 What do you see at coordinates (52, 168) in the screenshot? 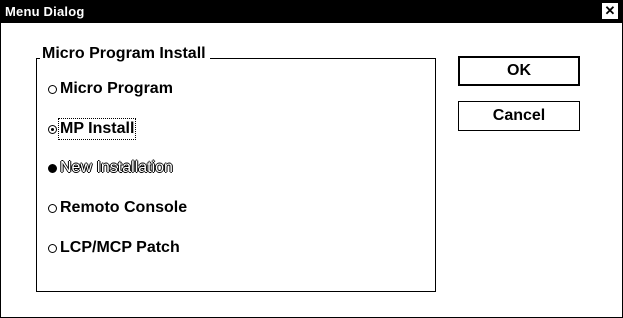
I see `radio-filled-icon` at bounding box center [52, 168].